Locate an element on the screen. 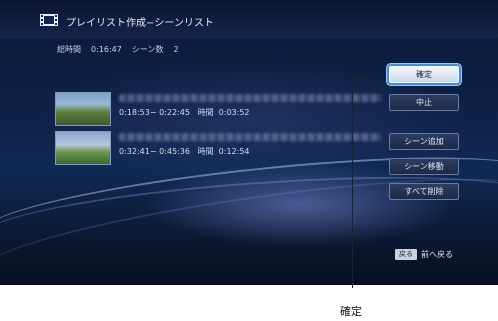  add-scene-button: シーン追加 is located at coordinates (424, 141).